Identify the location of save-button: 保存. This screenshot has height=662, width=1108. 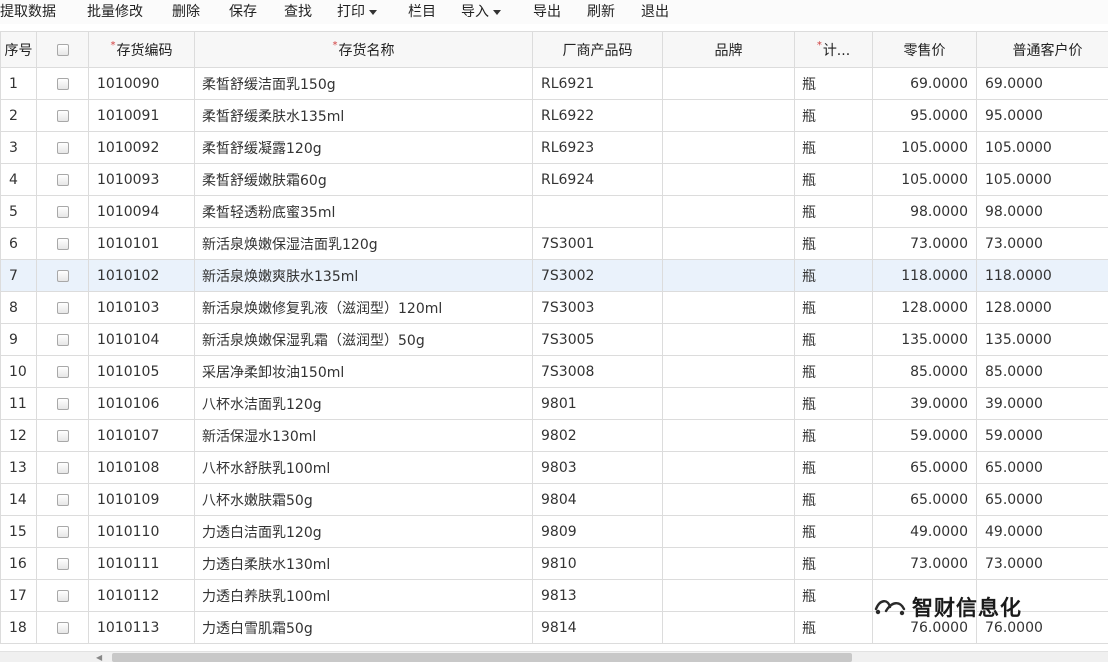
(243, 12).